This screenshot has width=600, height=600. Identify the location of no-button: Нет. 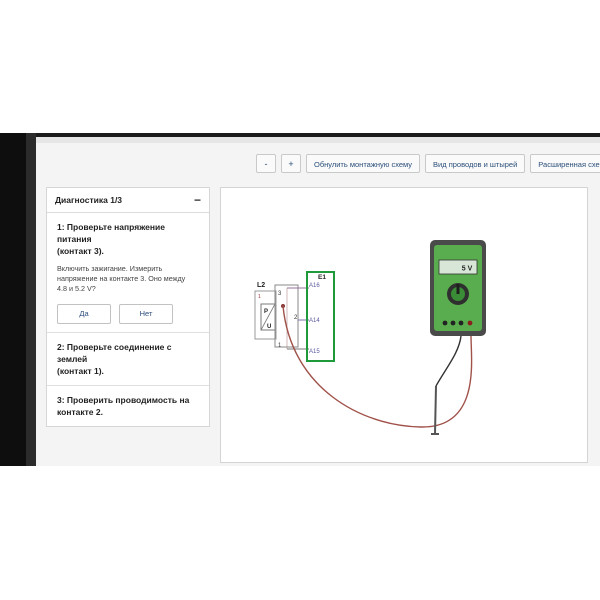
(146, 314).